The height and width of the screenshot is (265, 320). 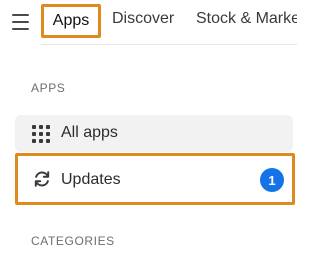 What do you see at coordinates (89, 132) in the screenshot?
I see `sidebar-item-label: All apps` at bounding box center [89, 132].